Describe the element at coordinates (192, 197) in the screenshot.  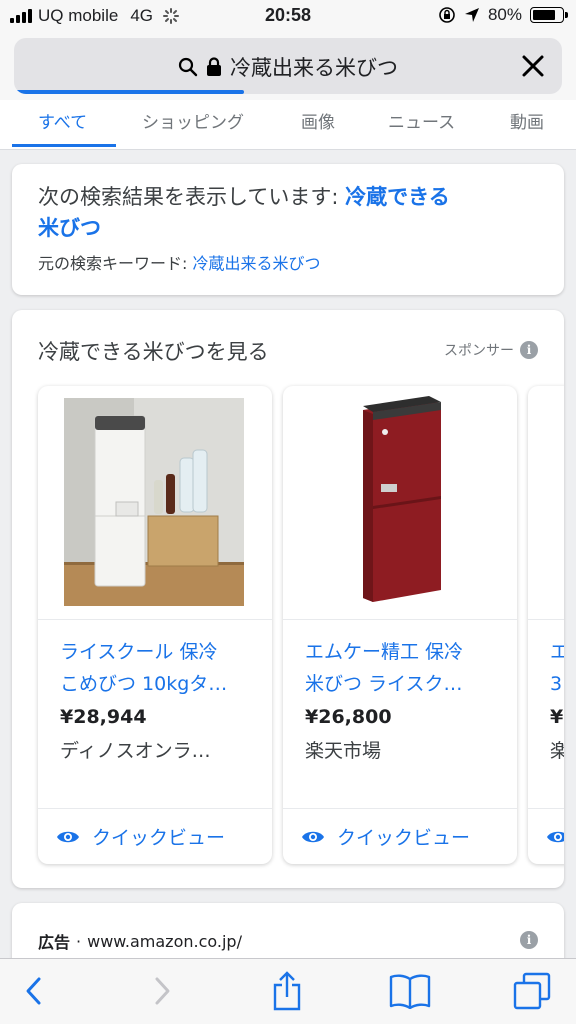
I see `showing-results-text: 次の検索結果を表示しています:` at that location.